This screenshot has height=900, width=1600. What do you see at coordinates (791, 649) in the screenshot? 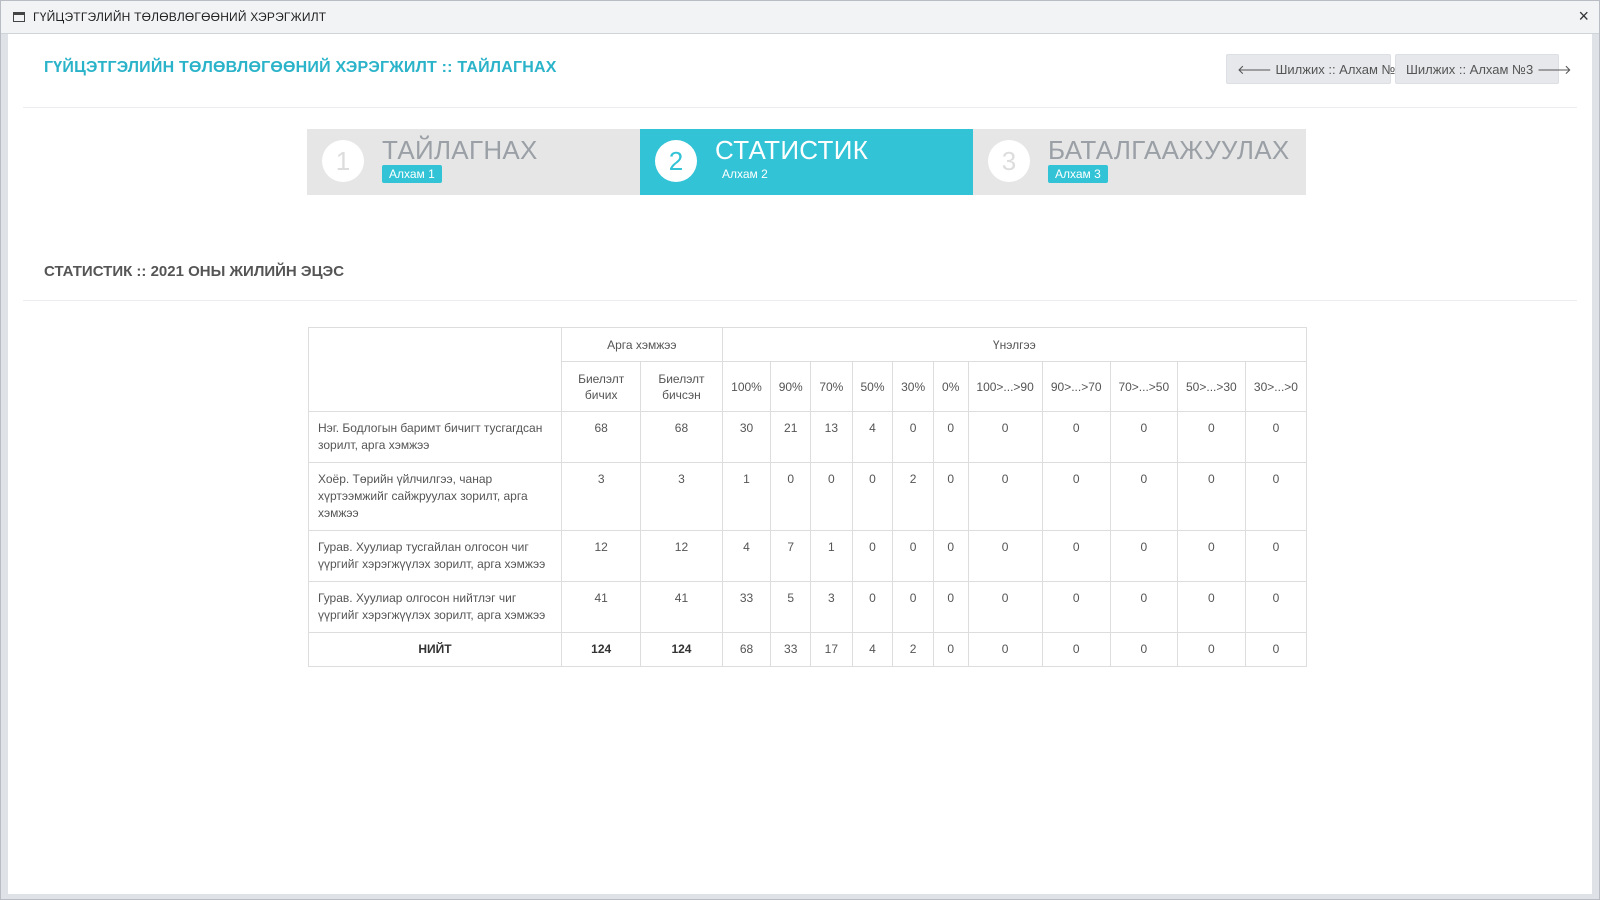
I see `total-cell: 33` at bounding box center [791, 649].